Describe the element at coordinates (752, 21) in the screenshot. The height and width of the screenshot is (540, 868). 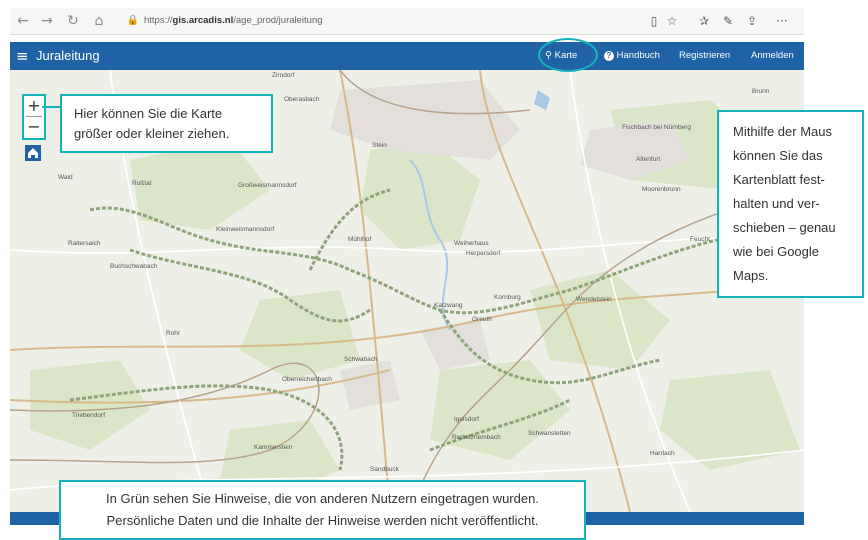
I see `share-icon: ⇪` at that location.